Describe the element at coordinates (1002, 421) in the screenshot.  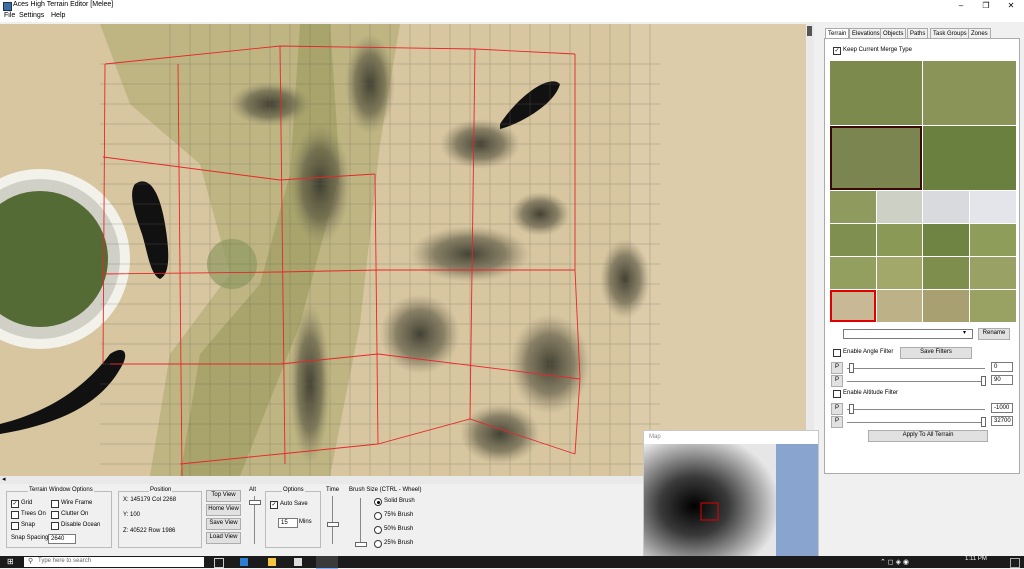
I see `alt-max-field: 32700` at that location.